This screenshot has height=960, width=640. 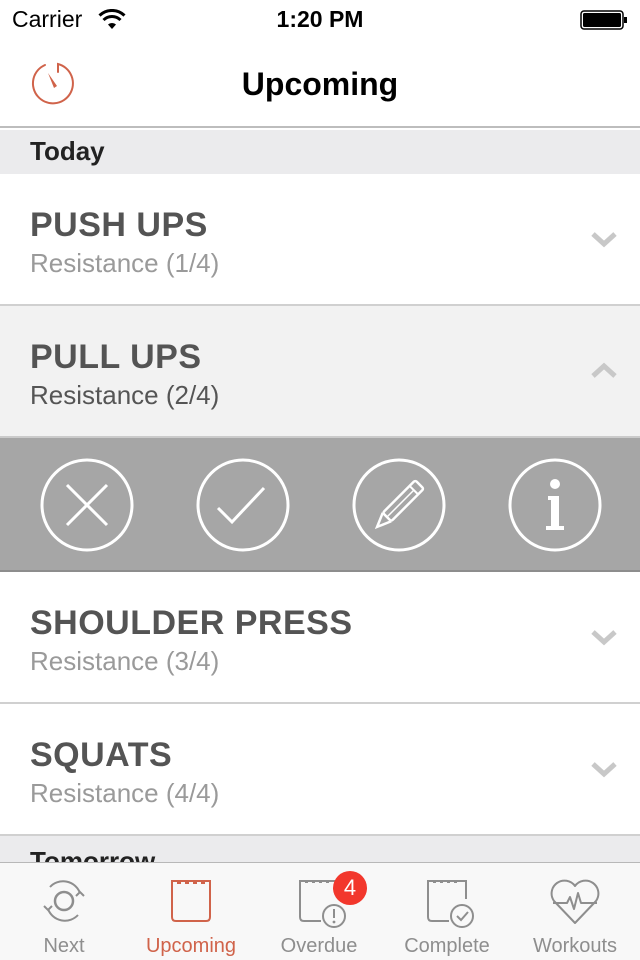 I want to click on tab-workouts: Workouts, so click(x=575, y=911).